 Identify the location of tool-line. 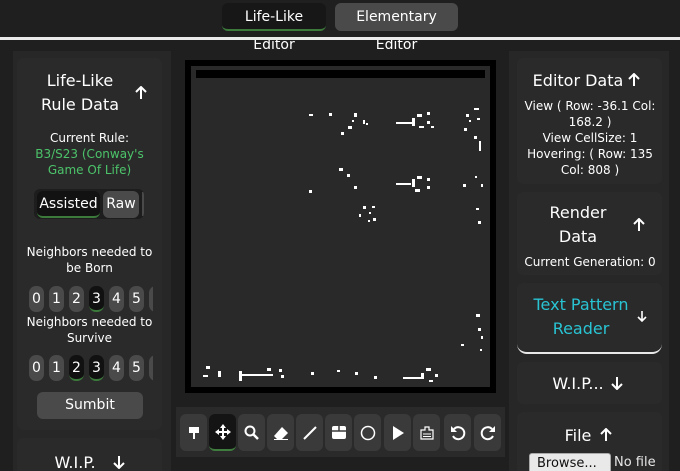
(309, 432).